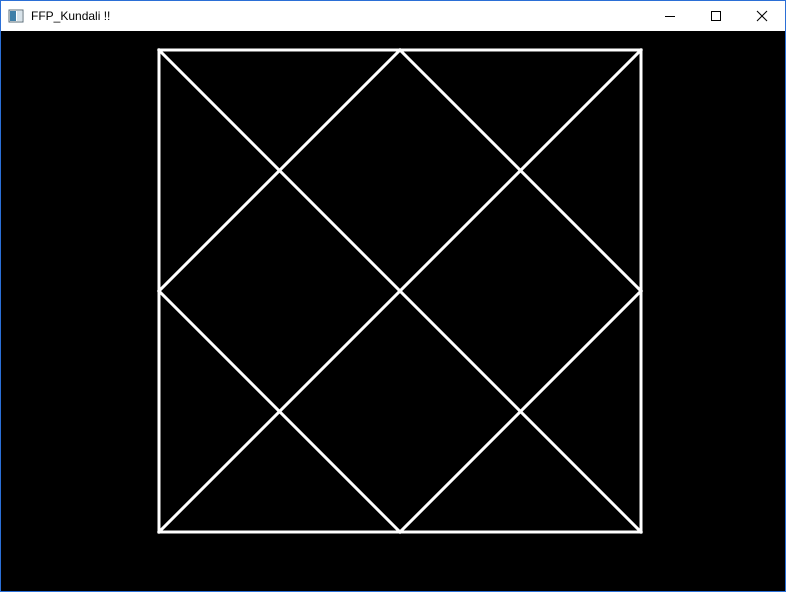 The image size is (786, 592). Describe the element at coordinates (393, 16) in the screenshot. I see `title-bar: FFP_Kundali !!` at that location.